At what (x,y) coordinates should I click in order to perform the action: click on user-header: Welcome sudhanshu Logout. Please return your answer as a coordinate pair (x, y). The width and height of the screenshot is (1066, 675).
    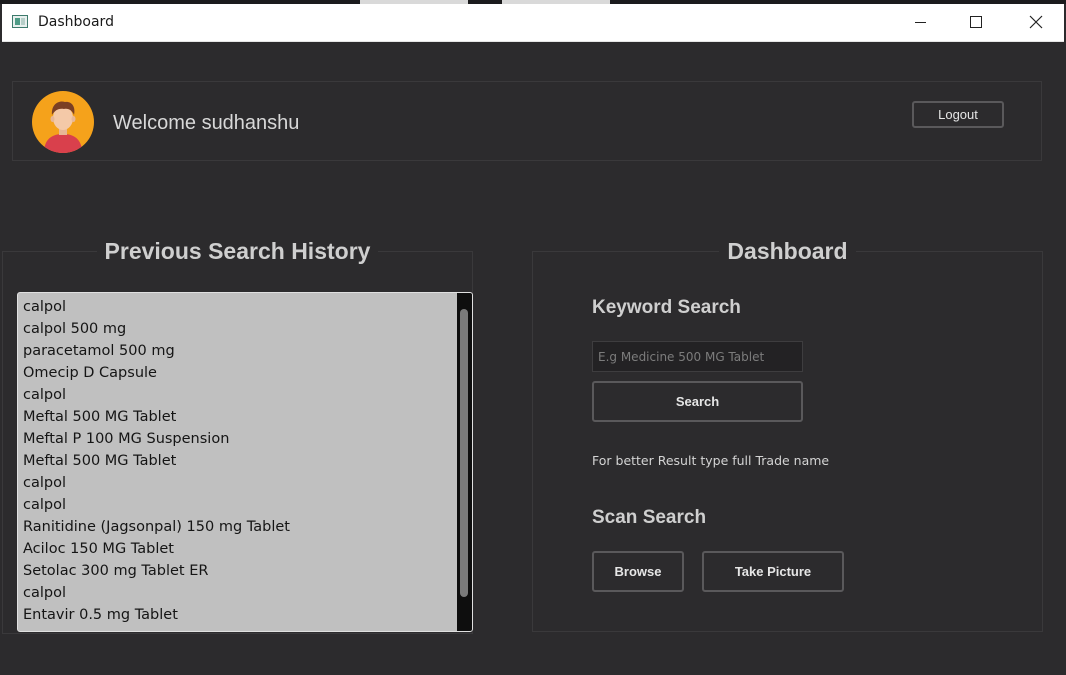
    Looking at the image, I should click on (527, 121).